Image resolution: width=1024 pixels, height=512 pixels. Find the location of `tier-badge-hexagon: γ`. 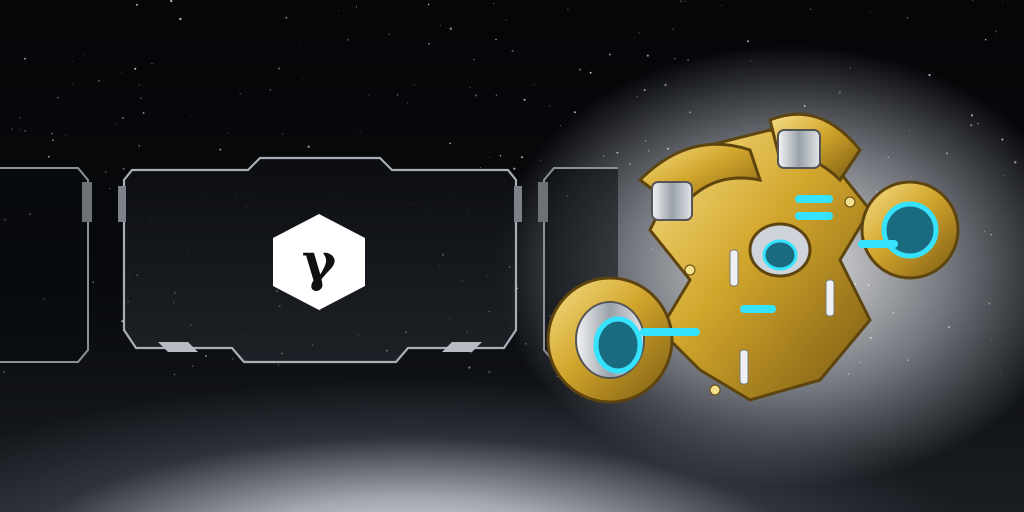

tier-badge-hexagon: γ is located at coordinates (319, 262).